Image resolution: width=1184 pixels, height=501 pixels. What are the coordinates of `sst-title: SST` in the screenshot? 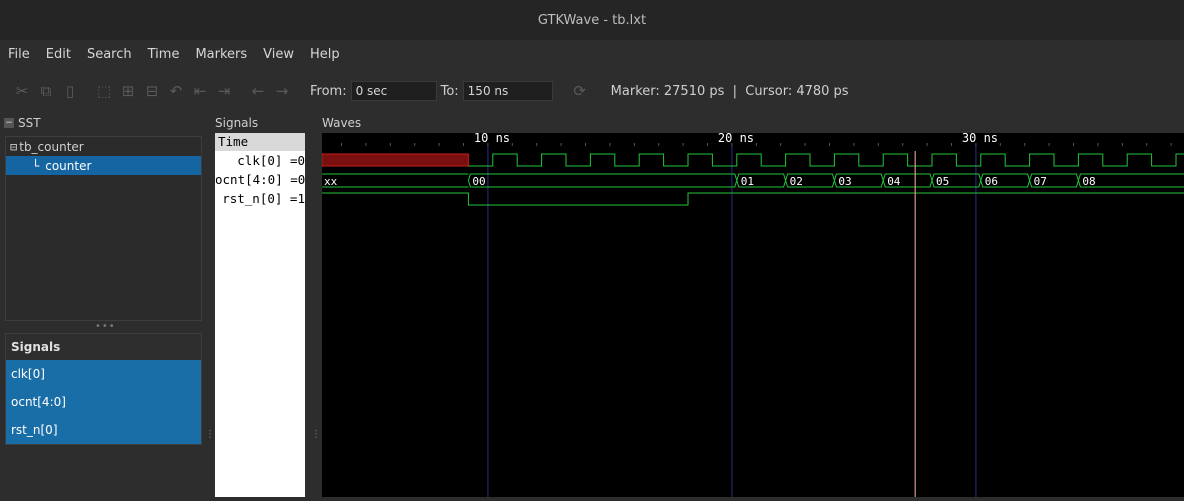 It's located at (29, 123).